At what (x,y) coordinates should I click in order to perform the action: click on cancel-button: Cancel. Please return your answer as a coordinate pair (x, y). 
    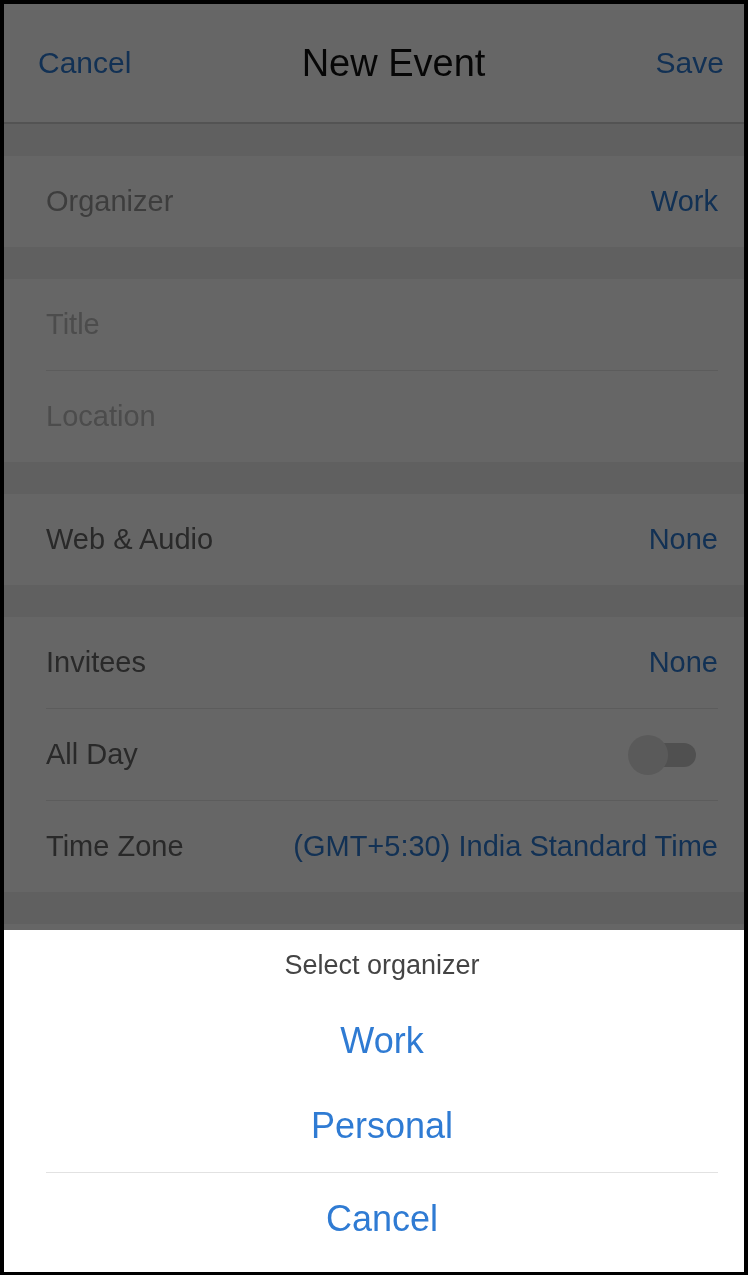
    Looking at the image, I should click on (85, 63).